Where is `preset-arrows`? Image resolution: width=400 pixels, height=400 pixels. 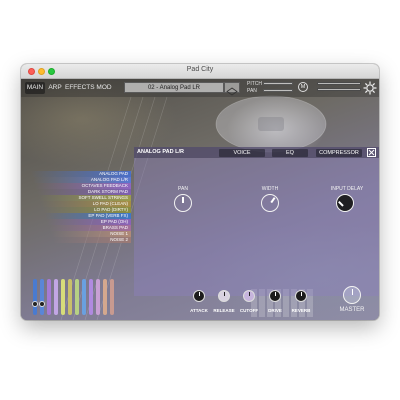
preset-arrows is located at coordinates (232, 89).